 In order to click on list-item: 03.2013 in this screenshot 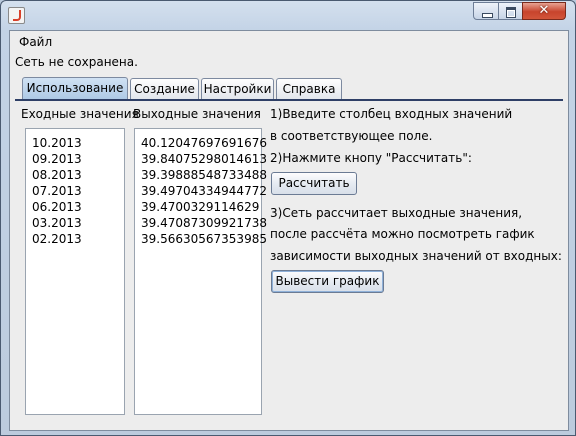, I will do `click(57, 223)`.